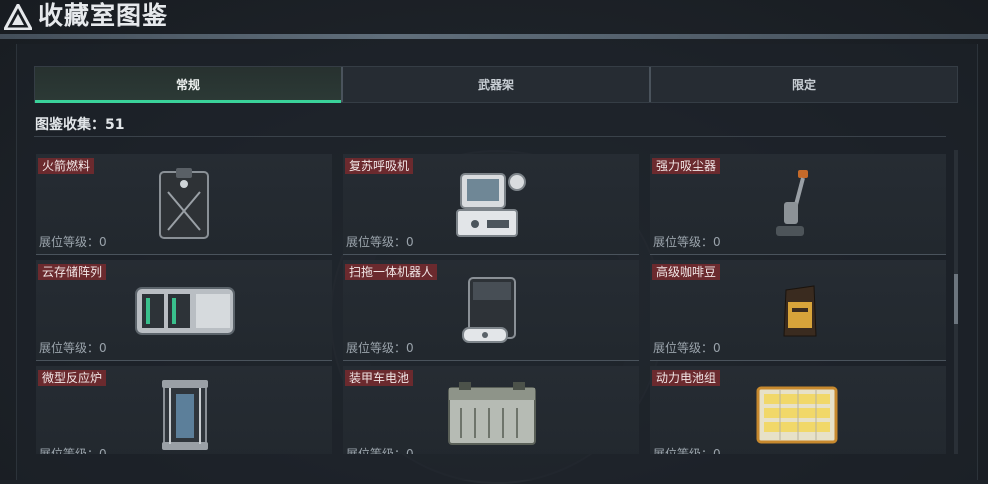 Image resolution: width=988 pixels, height=484 pixels. What do you see at coordinates (80, 125) in the screenshot?
I see `collection-count: 图鉴收集：51` at bounding box center [80, 125].